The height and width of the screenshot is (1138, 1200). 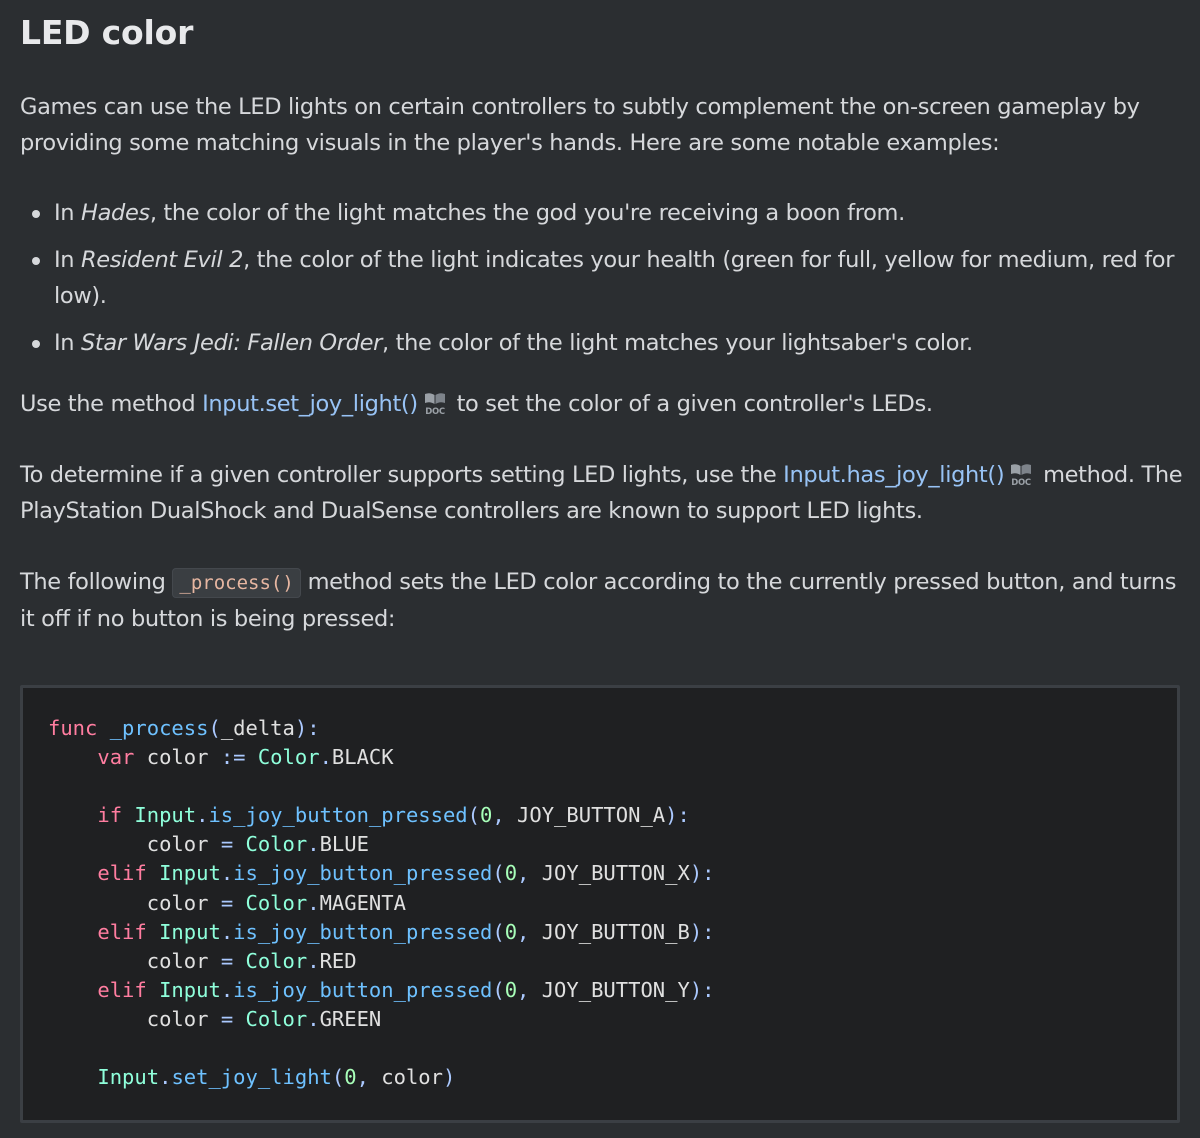 I want to click on paragraph-text: Use the method, so click(x=111, y=404).